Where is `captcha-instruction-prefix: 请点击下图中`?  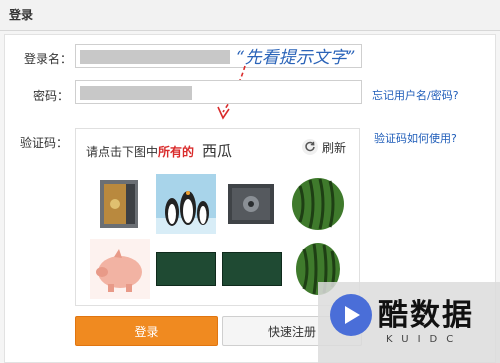 captcha-instruction-prefix: 请点击下图中 is located at coordinates (122, 152).